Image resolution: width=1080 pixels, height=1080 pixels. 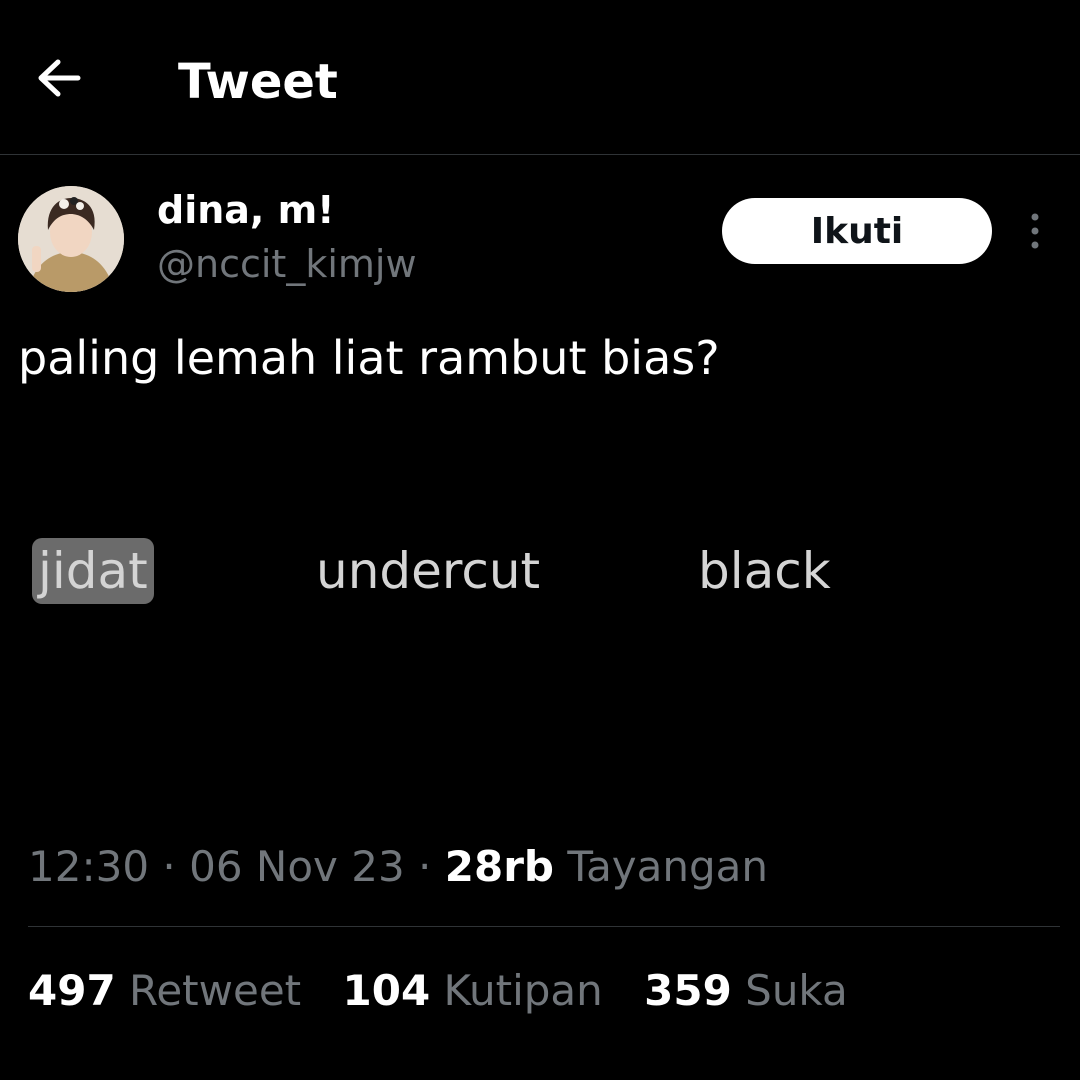 What do you see at coordinates (857, 231) in the screenshot?
I see `follow-button: Ikuti` at bounding box center [857, 231].